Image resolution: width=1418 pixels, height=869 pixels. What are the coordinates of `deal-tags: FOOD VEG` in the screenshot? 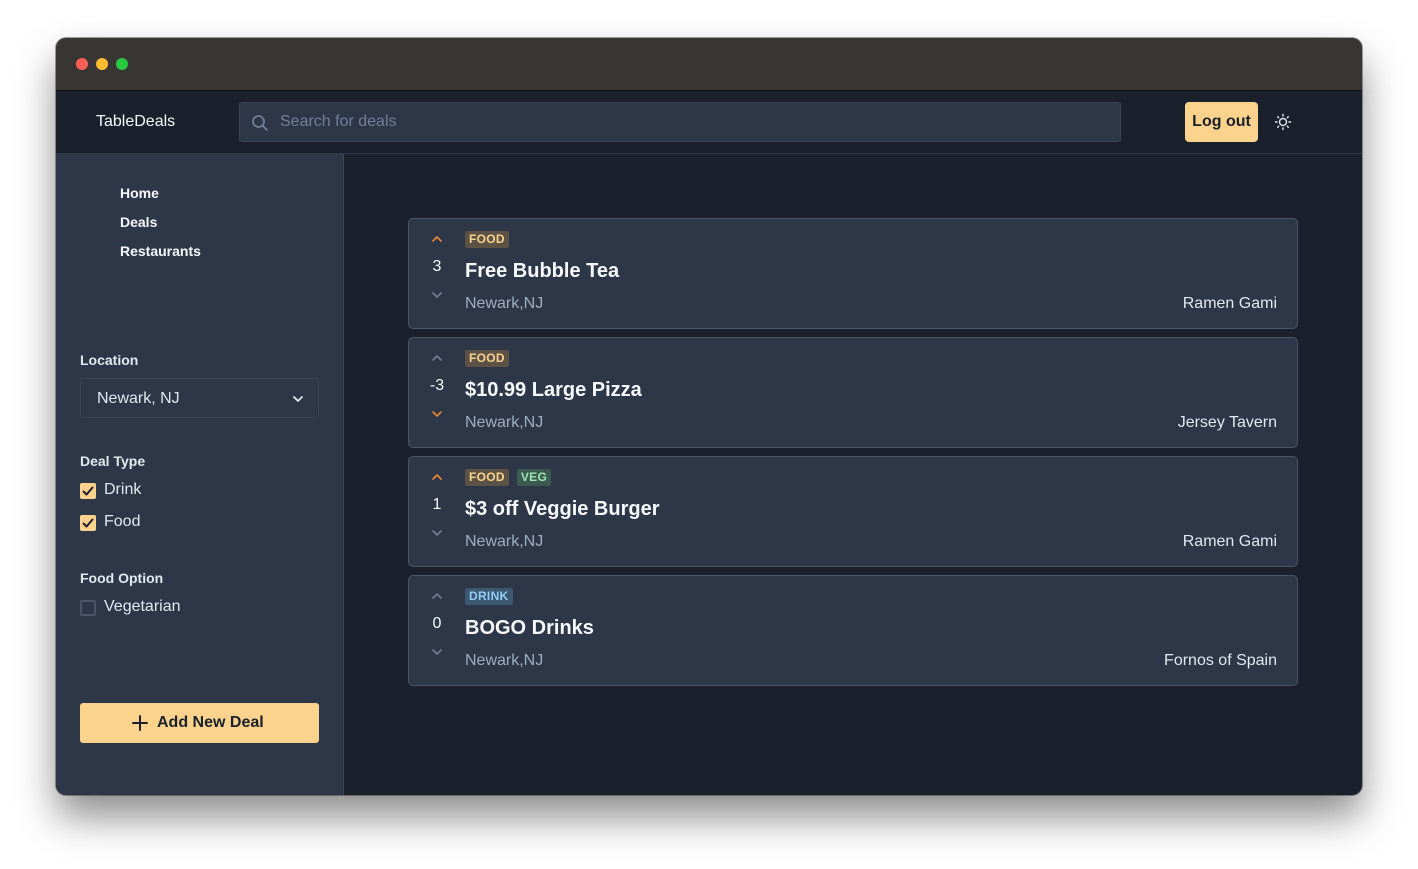 It's located at (508, 477).